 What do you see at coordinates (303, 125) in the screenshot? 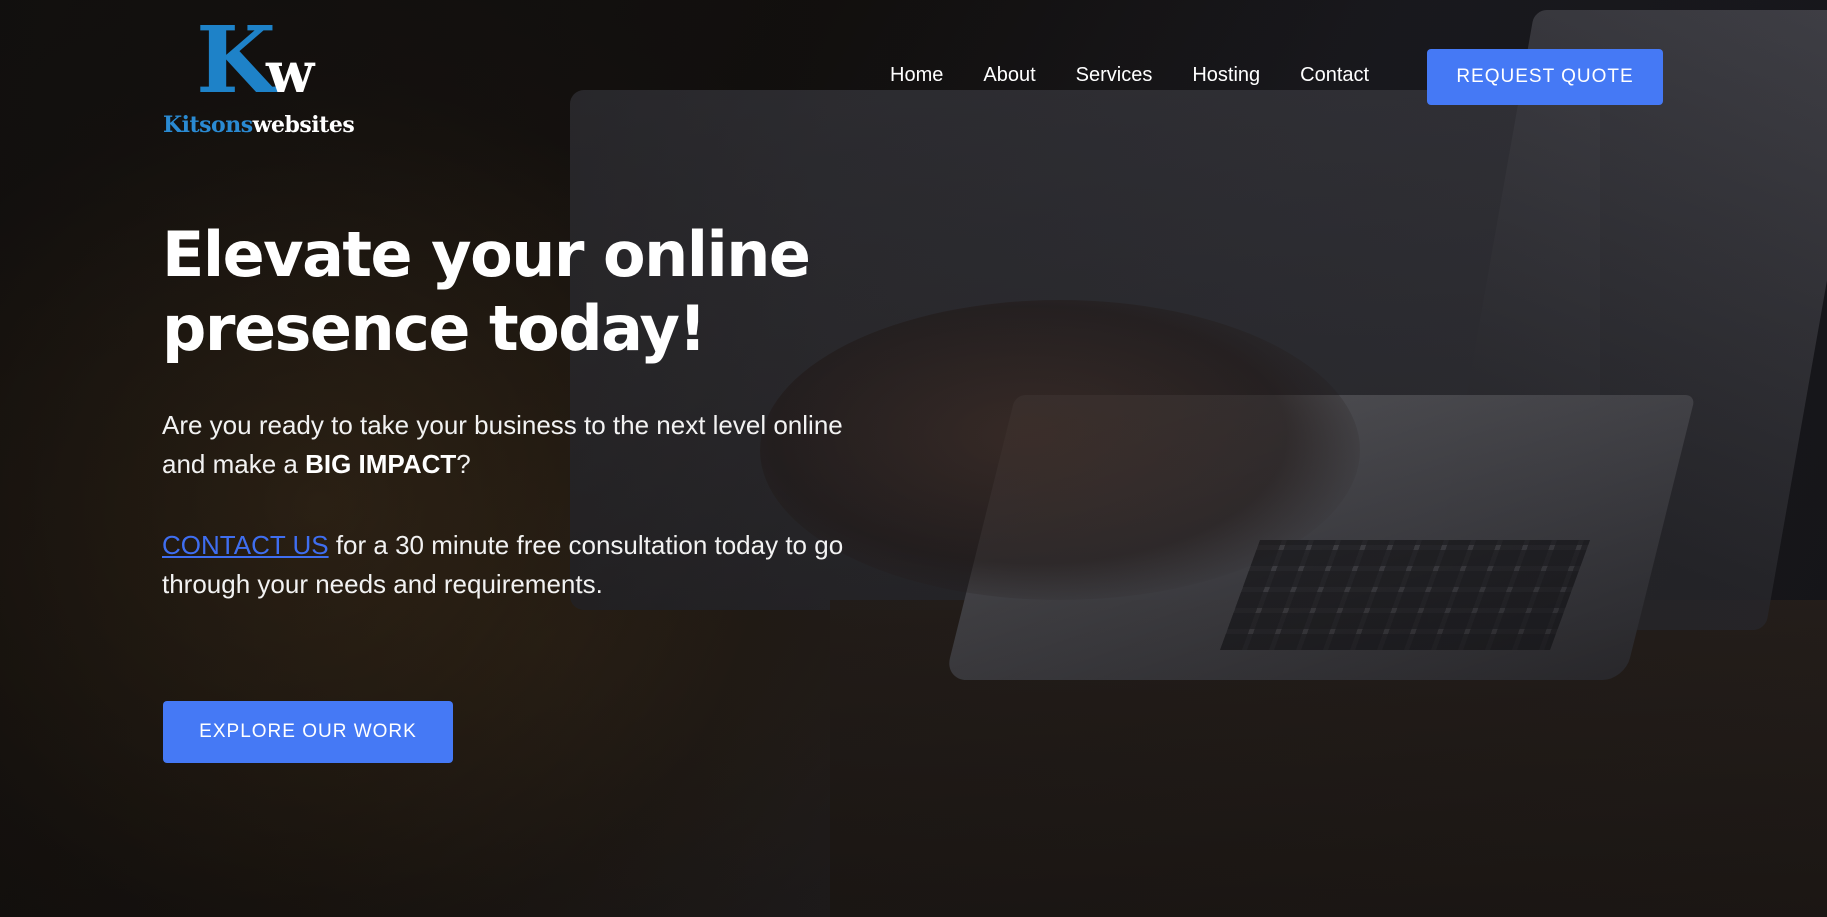
I see `logo-wordmark-part2: websites` at bounding box center [303, 125].